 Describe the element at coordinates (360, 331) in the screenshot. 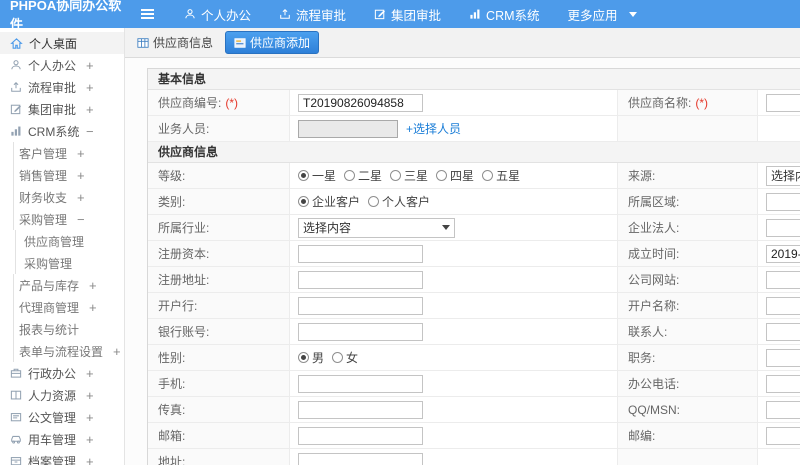

I see `bank-account-input` at that location.